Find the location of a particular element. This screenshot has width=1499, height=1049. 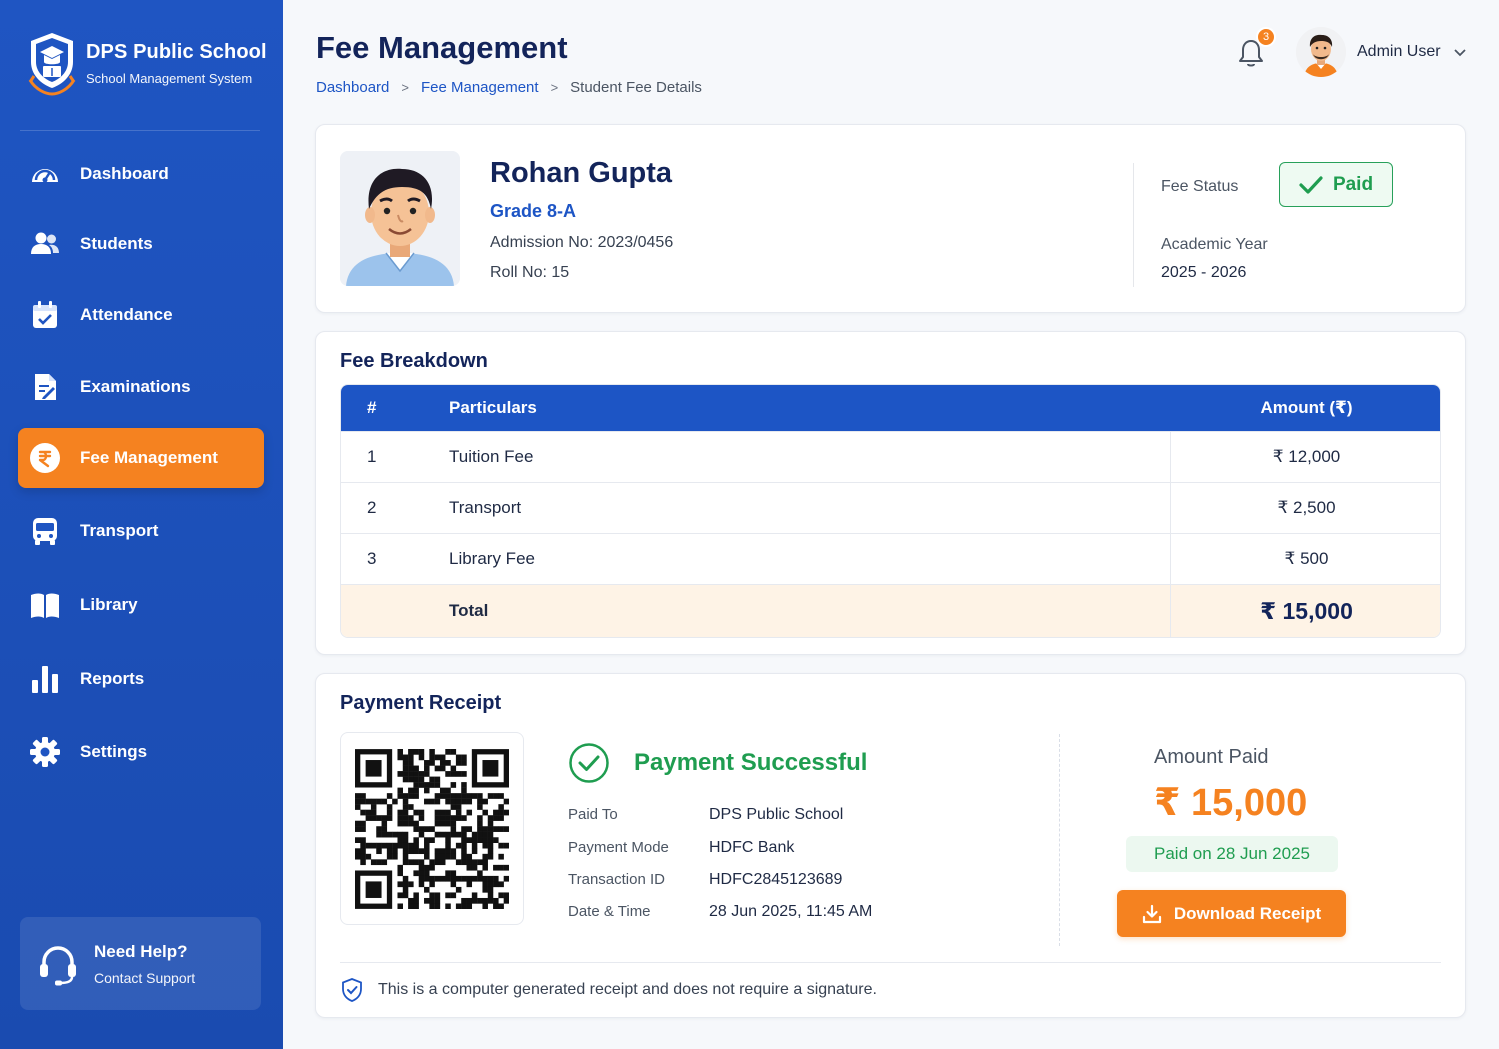

qr-code is located at coordinates (432, 828).